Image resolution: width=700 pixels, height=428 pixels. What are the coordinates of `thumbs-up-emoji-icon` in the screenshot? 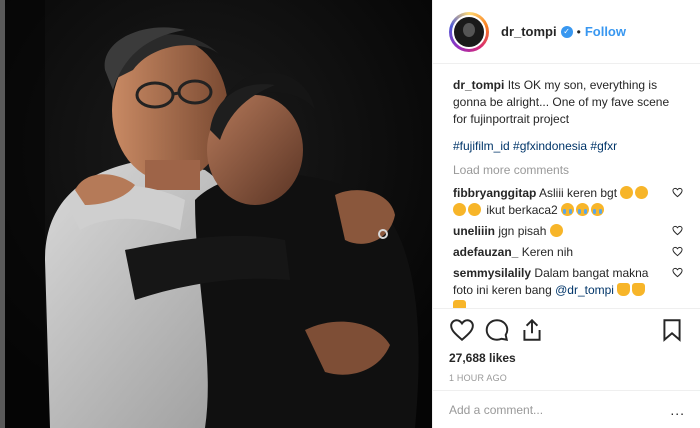 It's located at (624, 289).